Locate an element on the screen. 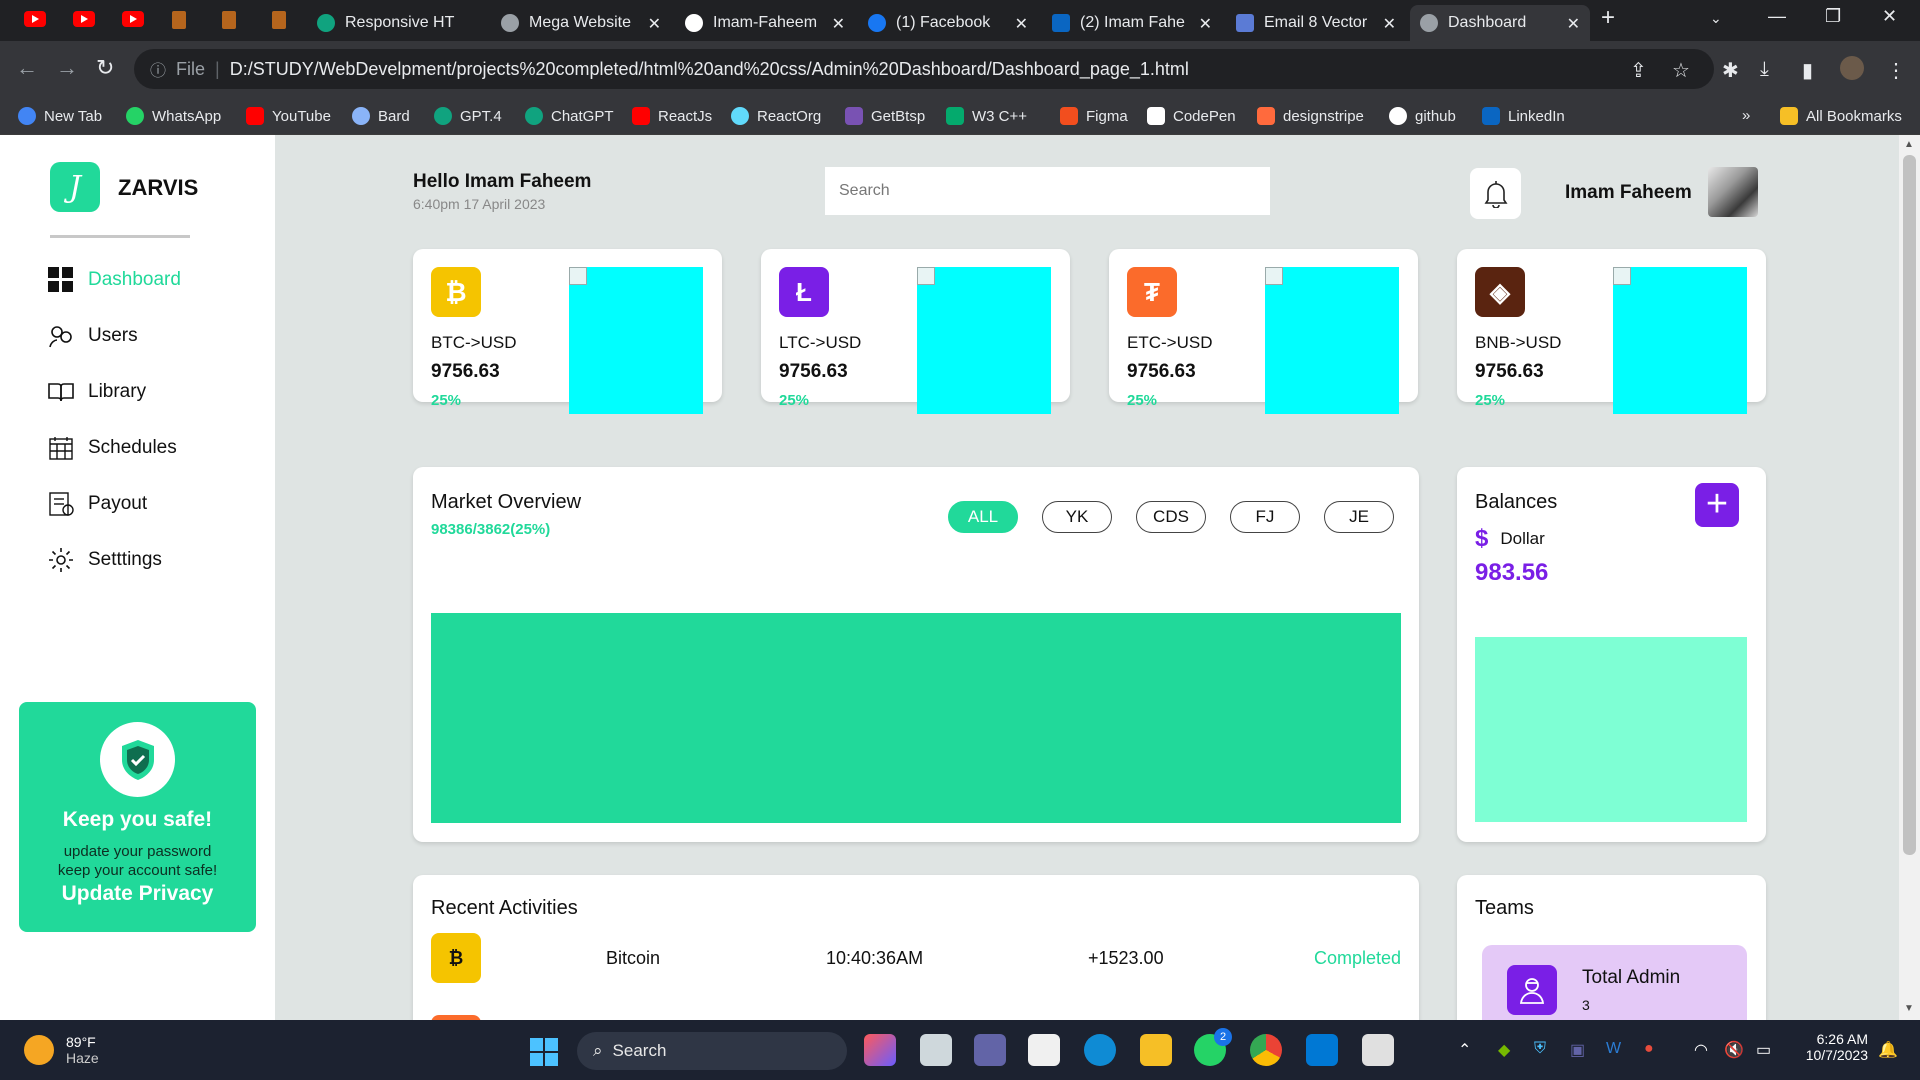  browser-tab: Email 8 Vector ✕ is located at coordinates (1316, 23).